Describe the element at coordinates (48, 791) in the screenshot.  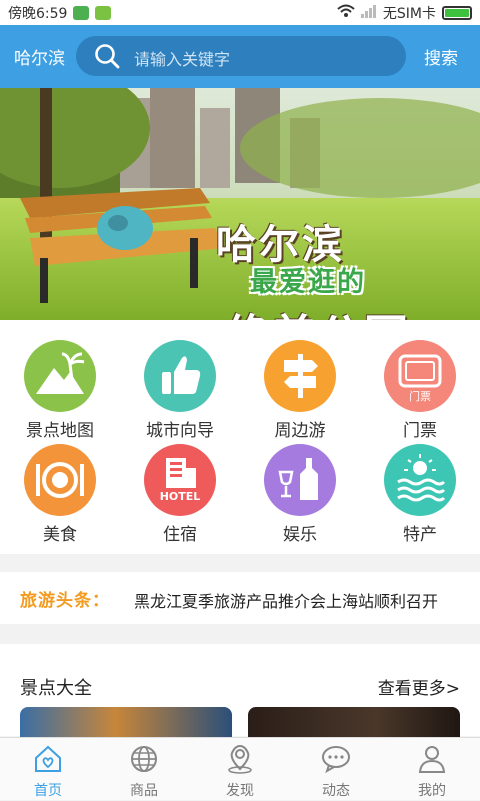
I see `tab-label: 首页` at that location.